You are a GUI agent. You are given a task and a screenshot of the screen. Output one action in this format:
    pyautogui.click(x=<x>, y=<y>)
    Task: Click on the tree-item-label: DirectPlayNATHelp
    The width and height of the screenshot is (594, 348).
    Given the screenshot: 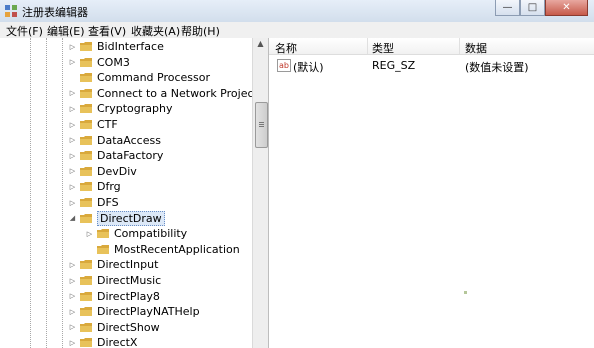 What is the action you would take?
    pyautogui.click(x=148, y=312)
    